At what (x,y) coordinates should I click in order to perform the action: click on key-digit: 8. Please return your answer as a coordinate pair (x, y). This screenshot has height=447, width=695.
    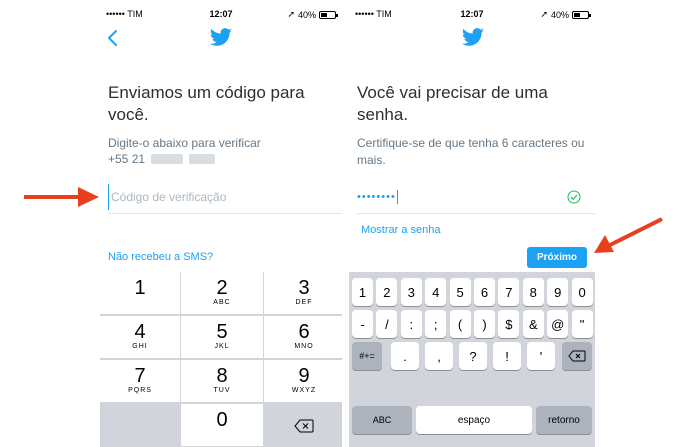
    Looking at the image, I should click on (222, 376).